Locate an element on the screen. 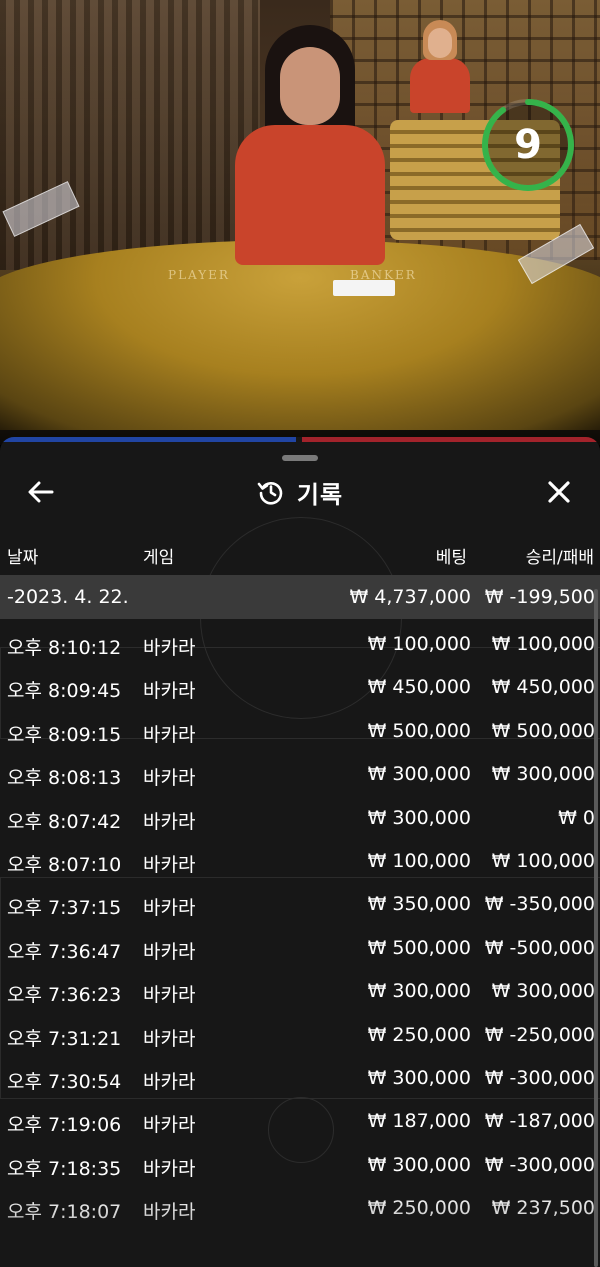 The image size is (600, 1267). history-row: 오후 7:18:07 바카라 ₩ 250,000 ₩ 237,500 is located at coordinates (300, 1208).